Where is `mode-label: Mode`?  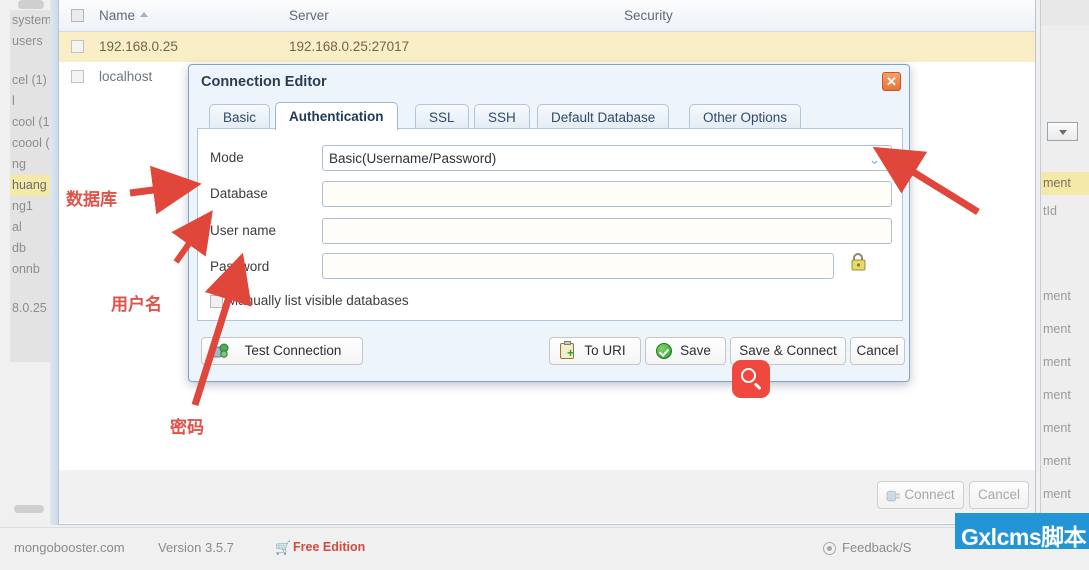 mode-label: Mode is located at coordinates (227, 157).